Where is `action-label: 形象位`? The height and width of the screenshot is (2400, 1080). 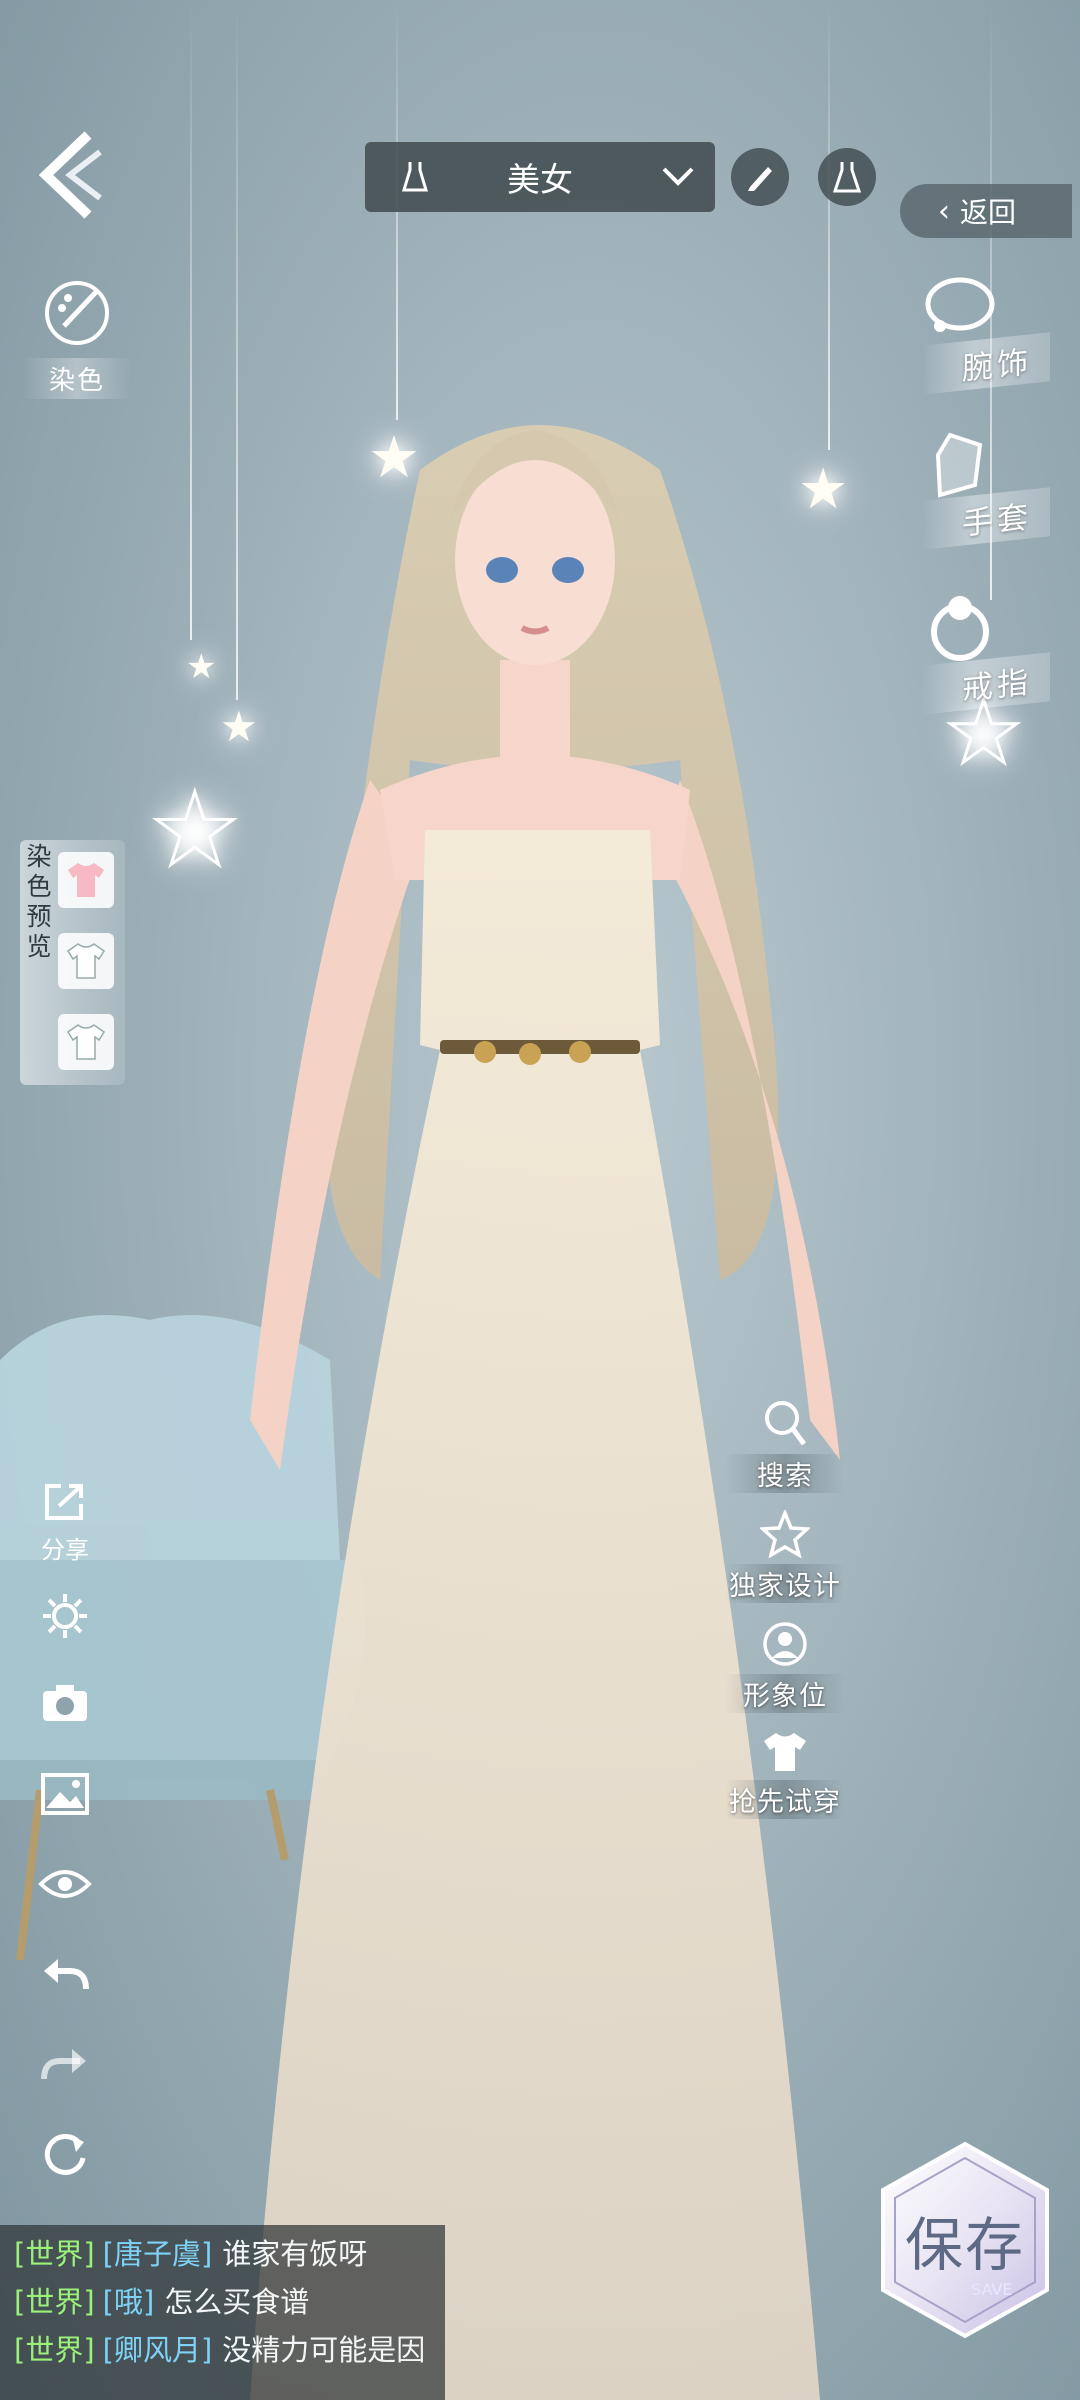 action-label: 形象位 is located at coordinates (785, 1693).